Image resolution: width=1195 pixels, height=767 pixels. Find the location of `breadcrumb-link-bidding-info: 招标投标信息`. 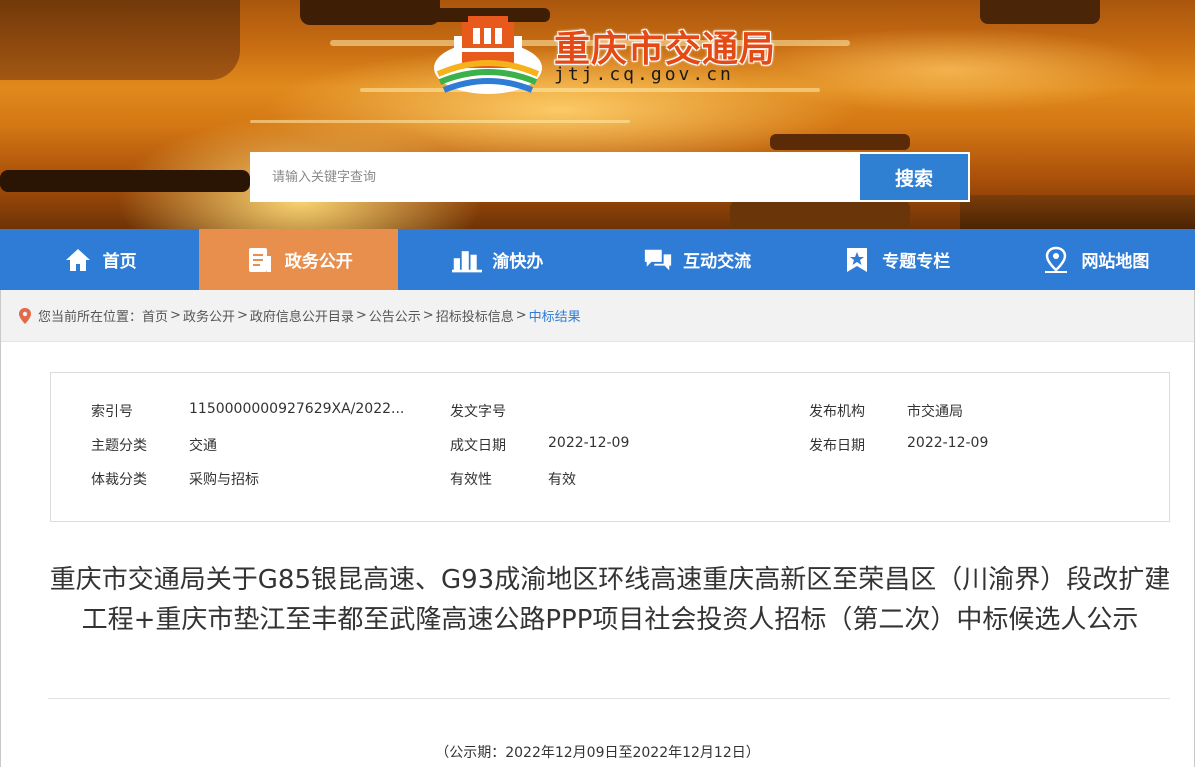

breadcrumb-link-bidding-info: 招标投标信息 is located at coordinates (475, 315).